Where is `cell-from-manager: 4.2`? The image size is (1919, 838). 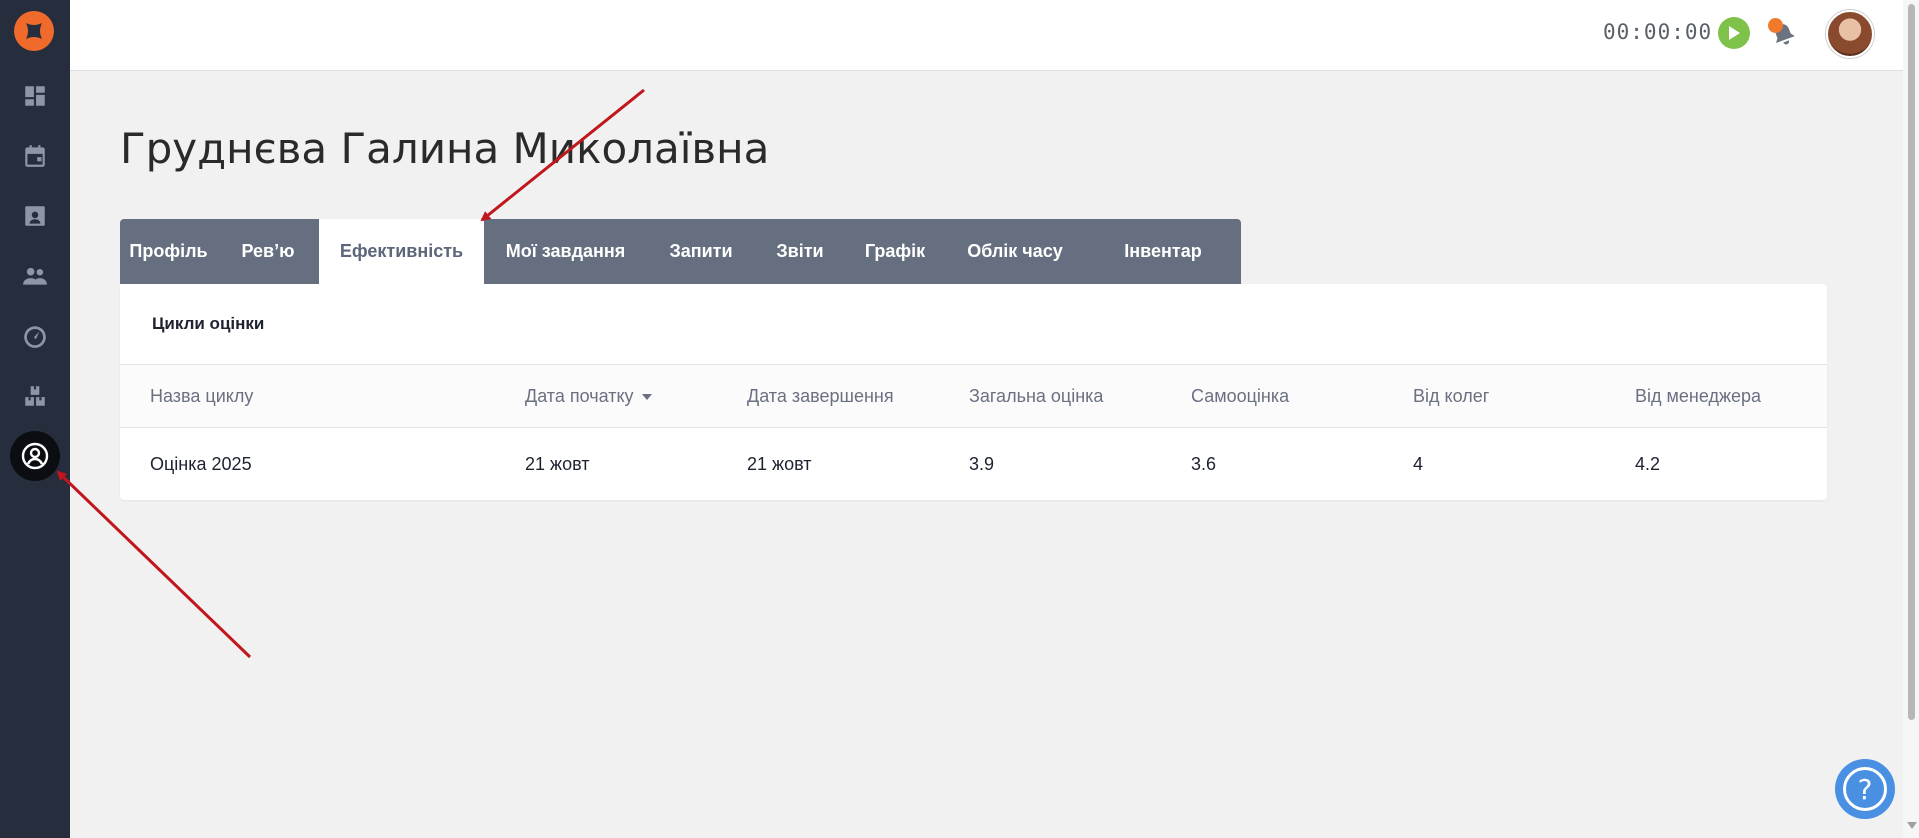
cell-from-manager: 4.2 is located at coordinates (1648, 463).